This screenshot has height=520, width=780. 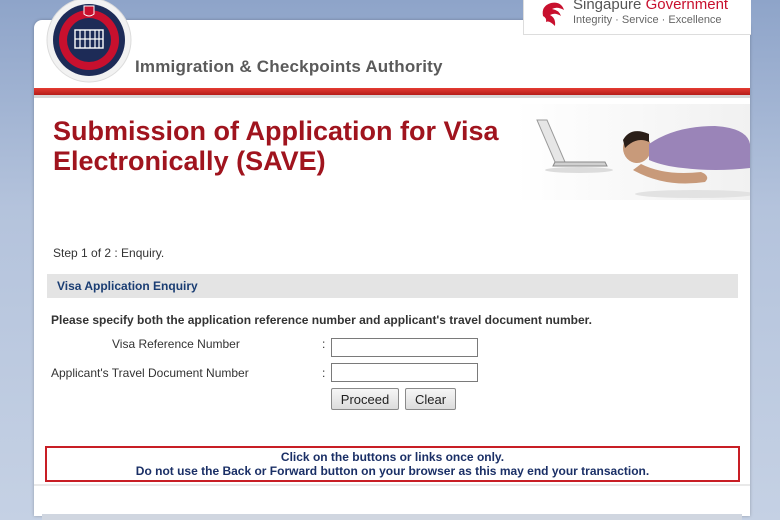 I want to click on header-divider-shadow, so click(x=392, y=96).